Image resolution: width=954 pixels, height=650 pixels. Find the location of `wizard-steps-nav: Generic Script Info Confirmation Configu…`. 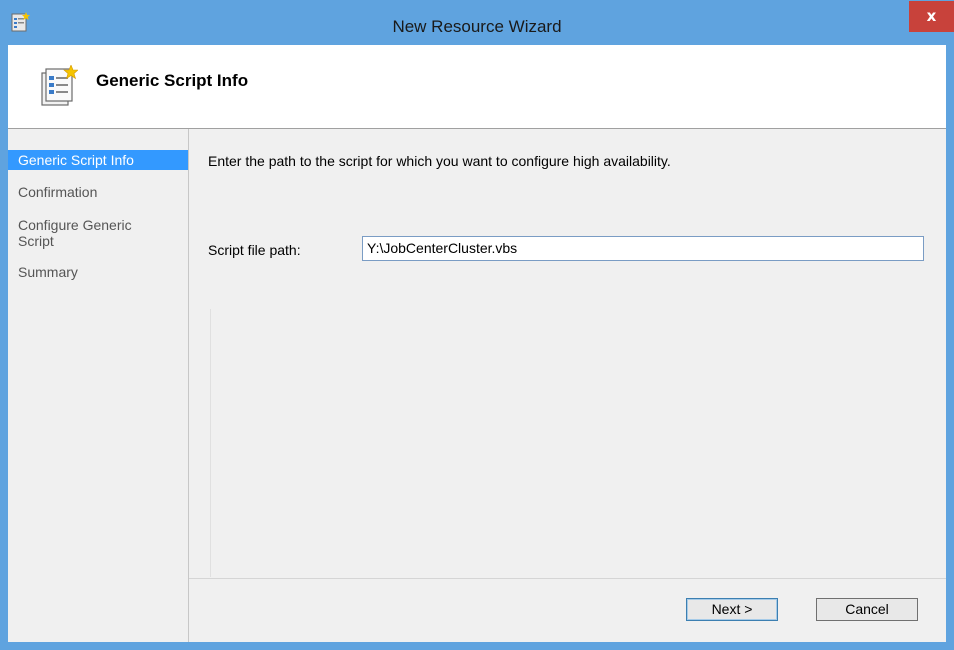

wizard-steps-nav: Generic Script Info Confirmation Configu… is located at coordinates (98, 385).